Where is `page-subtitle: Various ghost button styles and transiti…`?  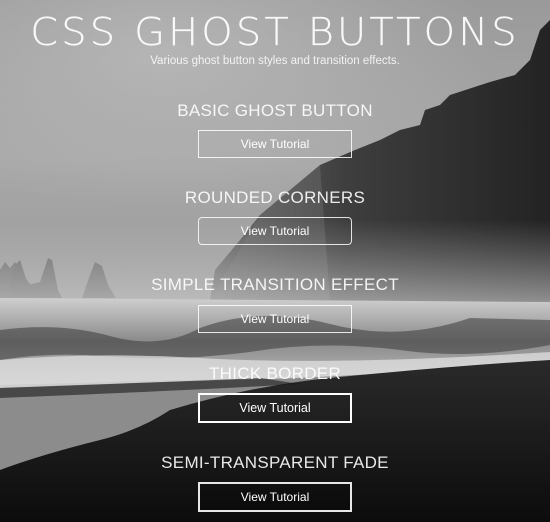
page-subtitle: Various ghost button styles and transiti… is located at coordinates (275, 61).